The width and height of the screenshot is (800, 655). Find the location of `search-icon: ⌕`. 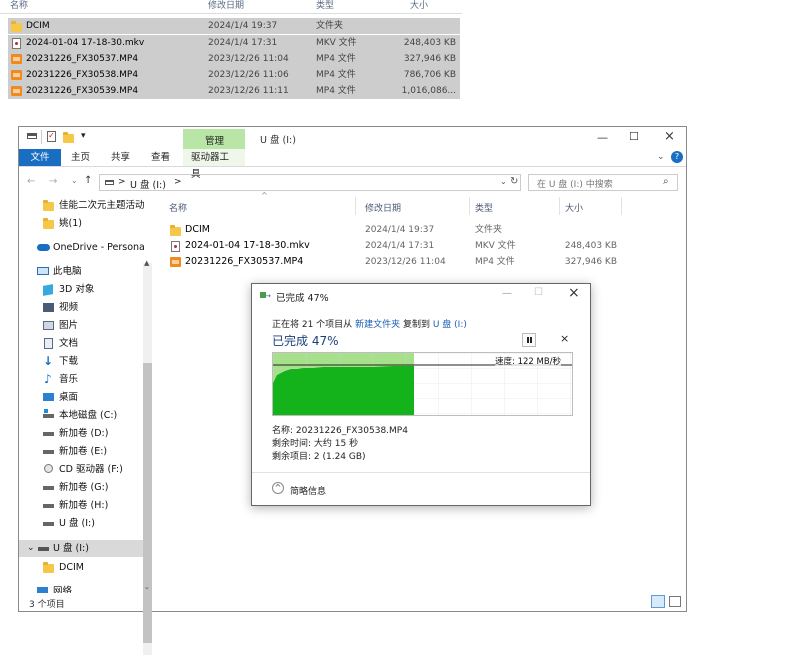

search-icon: ⌕ is located at coordinates (666, 181).